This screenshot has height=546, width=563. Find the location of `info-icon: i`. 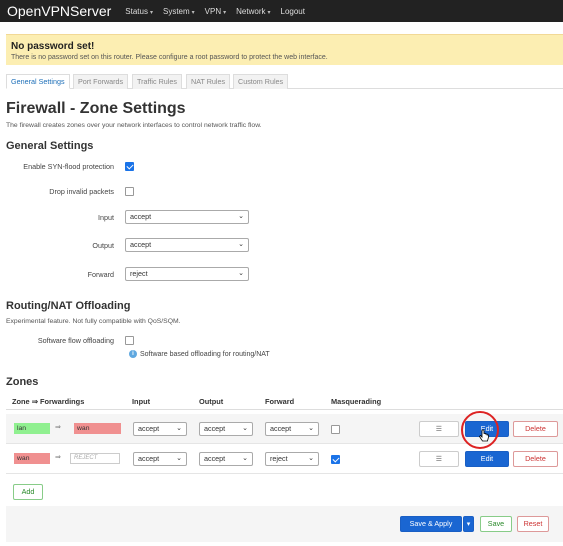

info-icon: i is located at coordinates (133, 354).